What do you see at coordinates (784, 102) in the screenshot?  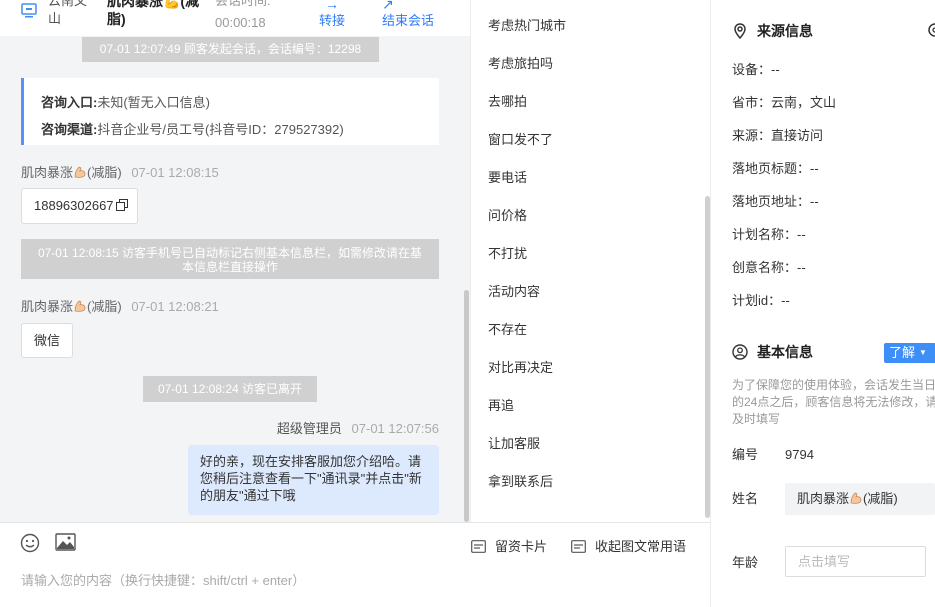 I see `source-city: 省市：云南，文山` at bounding box center [784, 102].